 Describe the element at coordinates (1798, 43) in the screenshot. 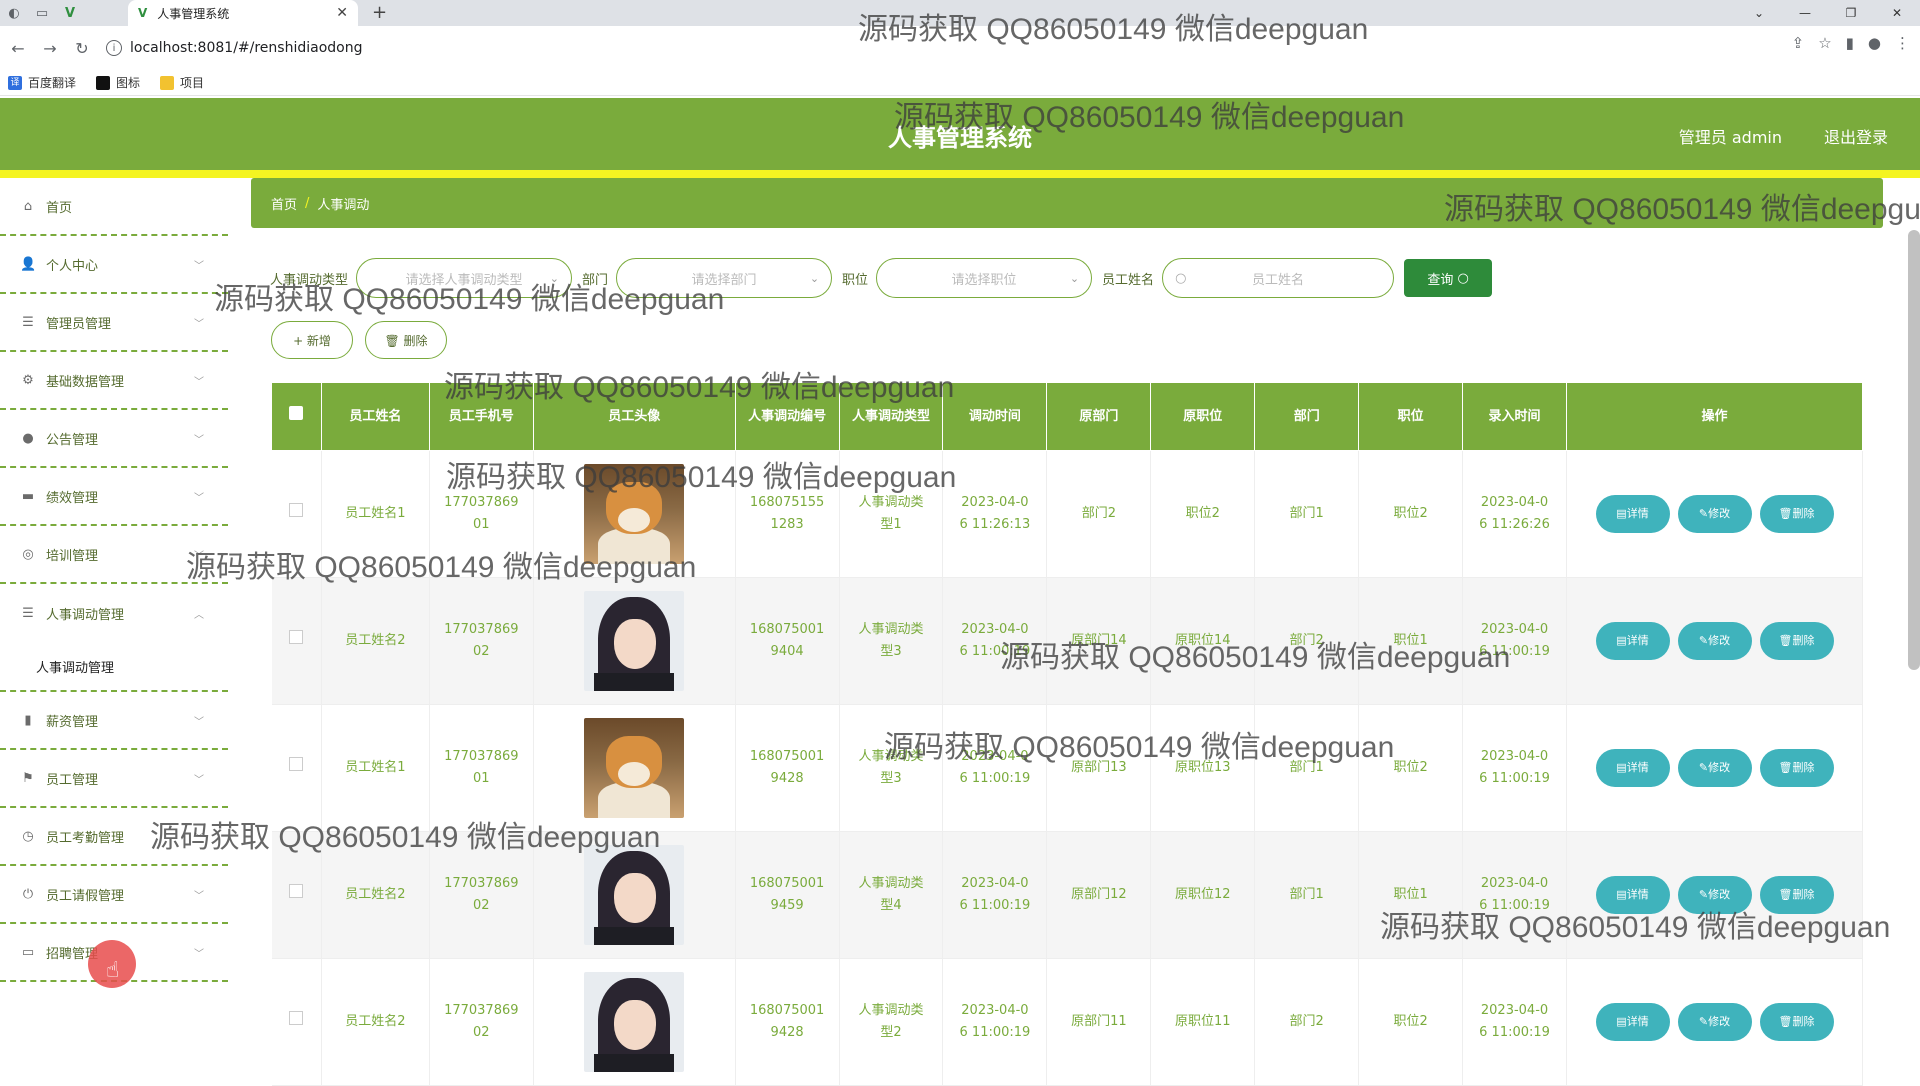

I see `share-icon: ⇪` at that location.